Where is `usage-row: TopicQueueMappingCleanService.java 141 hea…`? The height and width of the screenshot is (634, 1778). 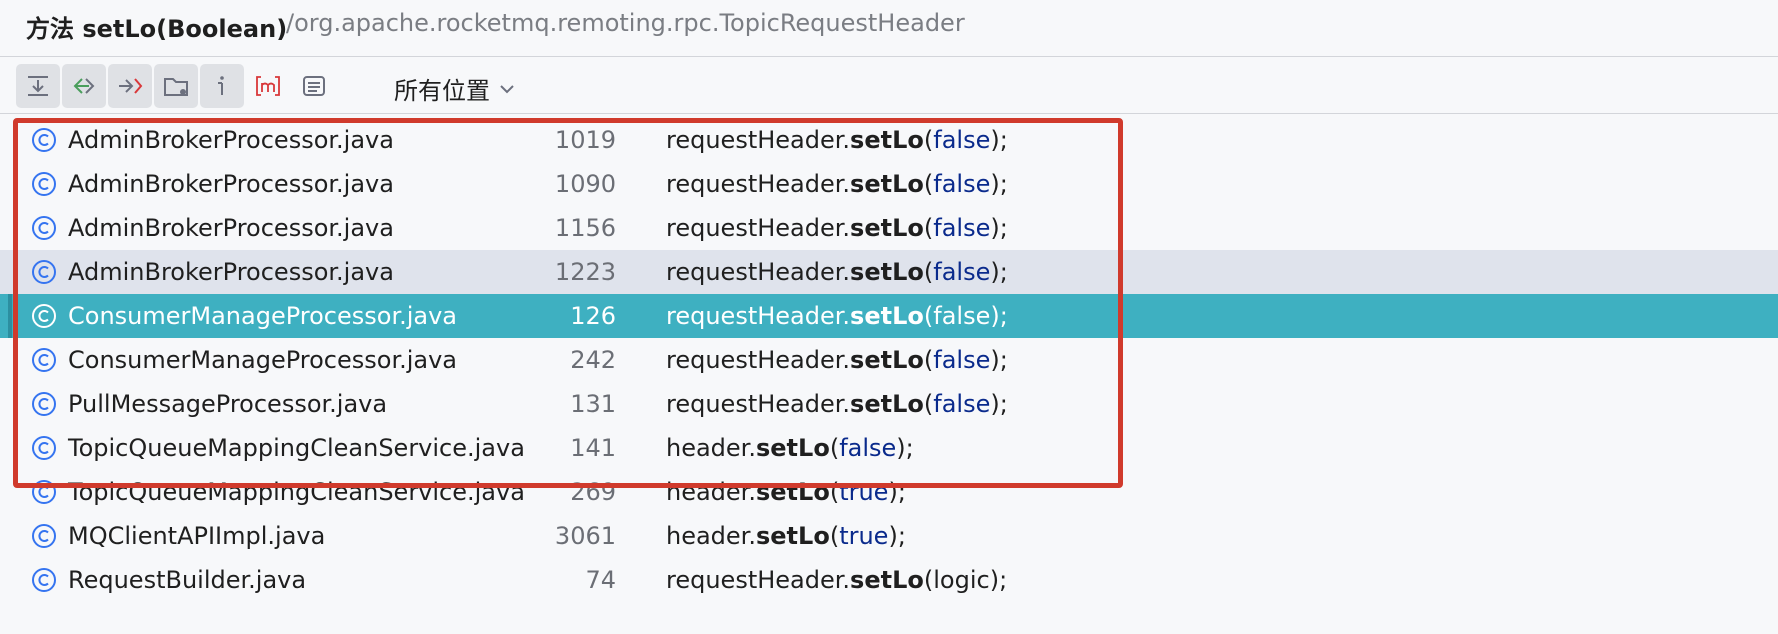
usage-row: TopicQueueMappingCleanService.java 141 hea… is located at coordinates (889, 448).